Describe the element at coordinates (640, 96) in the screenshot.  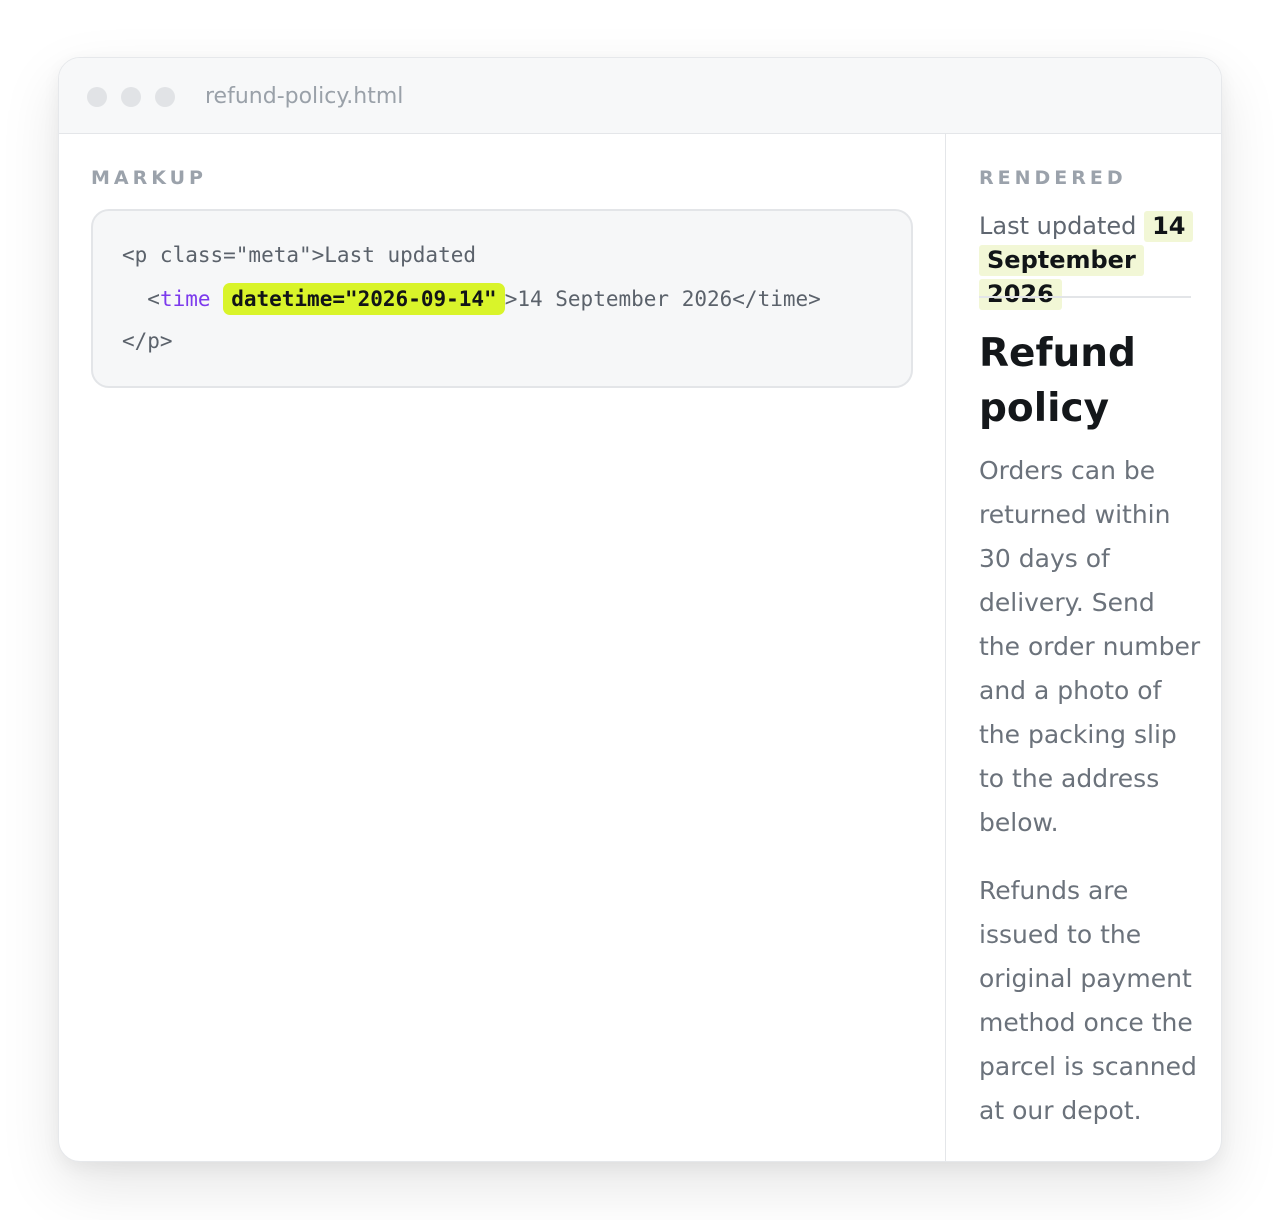
I see `title-bar: refund-policy.html` at that location.